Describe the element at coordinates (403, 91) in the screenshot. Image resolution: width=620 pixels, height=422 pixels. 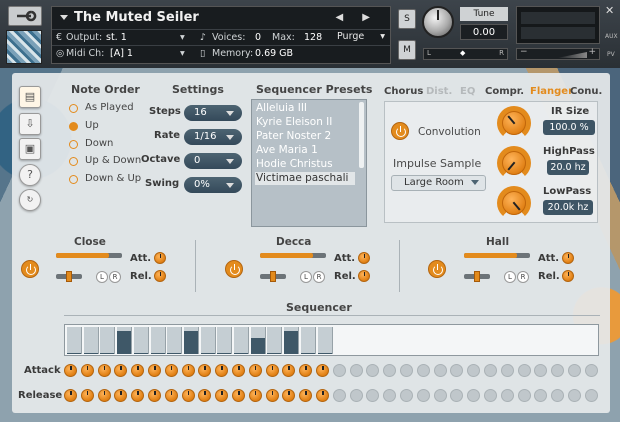
I see `tab-chorus: Chorus` at that location.